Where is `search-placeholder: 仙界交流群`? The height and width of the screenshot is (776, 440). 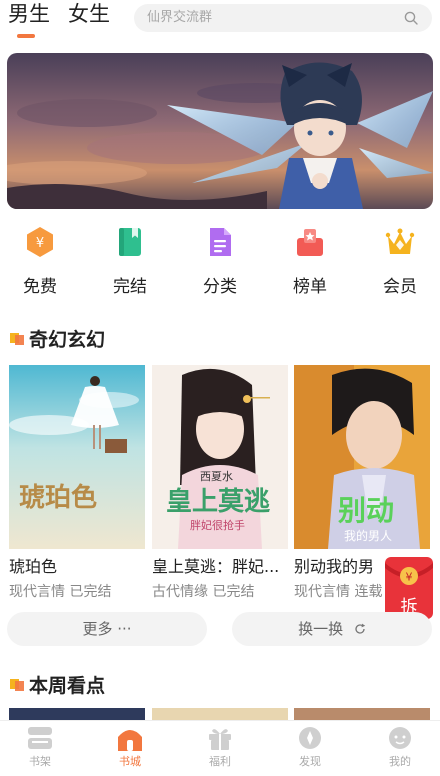 search-placeholder: 仙界交流群 is located at coordinates (180, 17).